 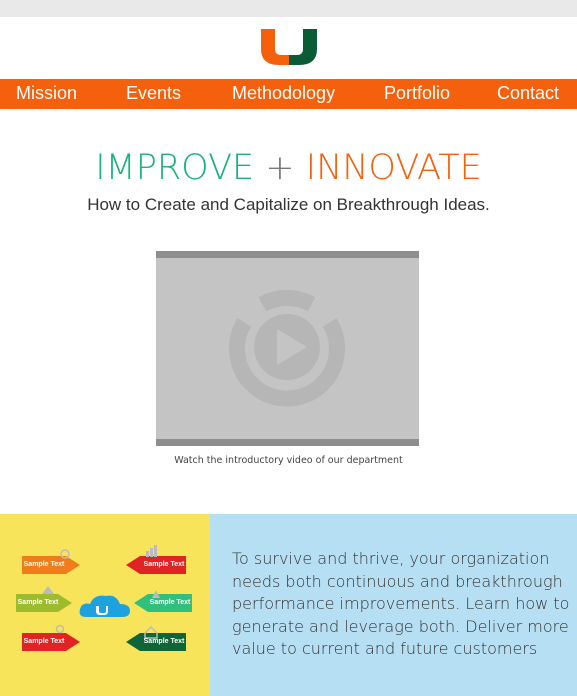 I want to click on hero-headline: IMPROVE + INNOVATE, so click(x=288, y=168).